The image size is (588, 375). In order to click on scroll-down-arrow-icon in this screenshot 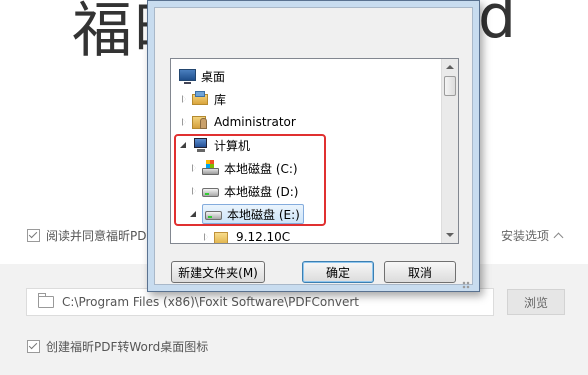, I will do `click(450, 235)`.